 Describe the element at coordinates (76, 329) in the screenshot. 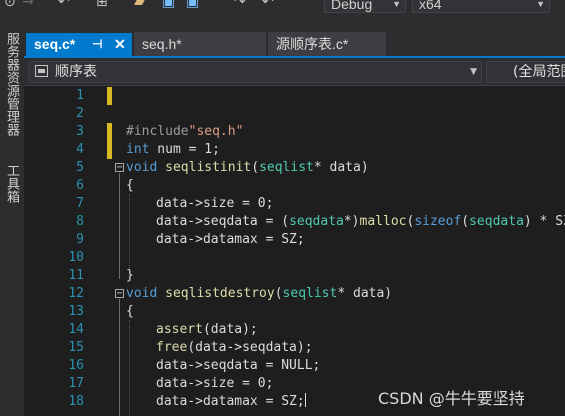

I see `line-number: 14` at that location.